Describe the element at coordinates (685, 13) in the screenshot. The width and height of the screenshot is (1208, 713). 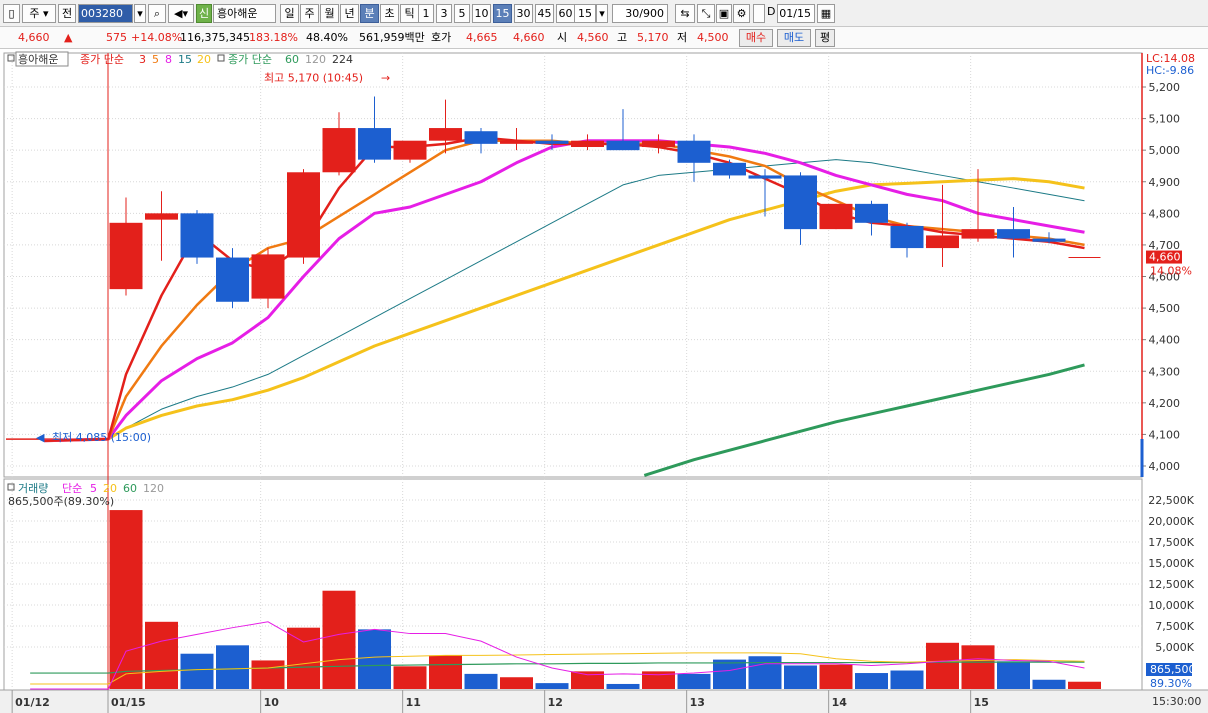
I see `tools-icon: ⇆` at that location.